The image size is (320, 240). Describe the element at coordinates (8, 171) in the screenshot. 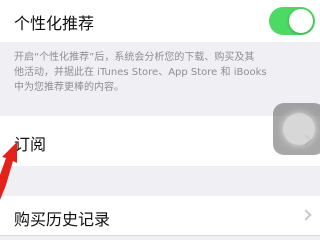

I see `annotation-arrow-icon` at that location.